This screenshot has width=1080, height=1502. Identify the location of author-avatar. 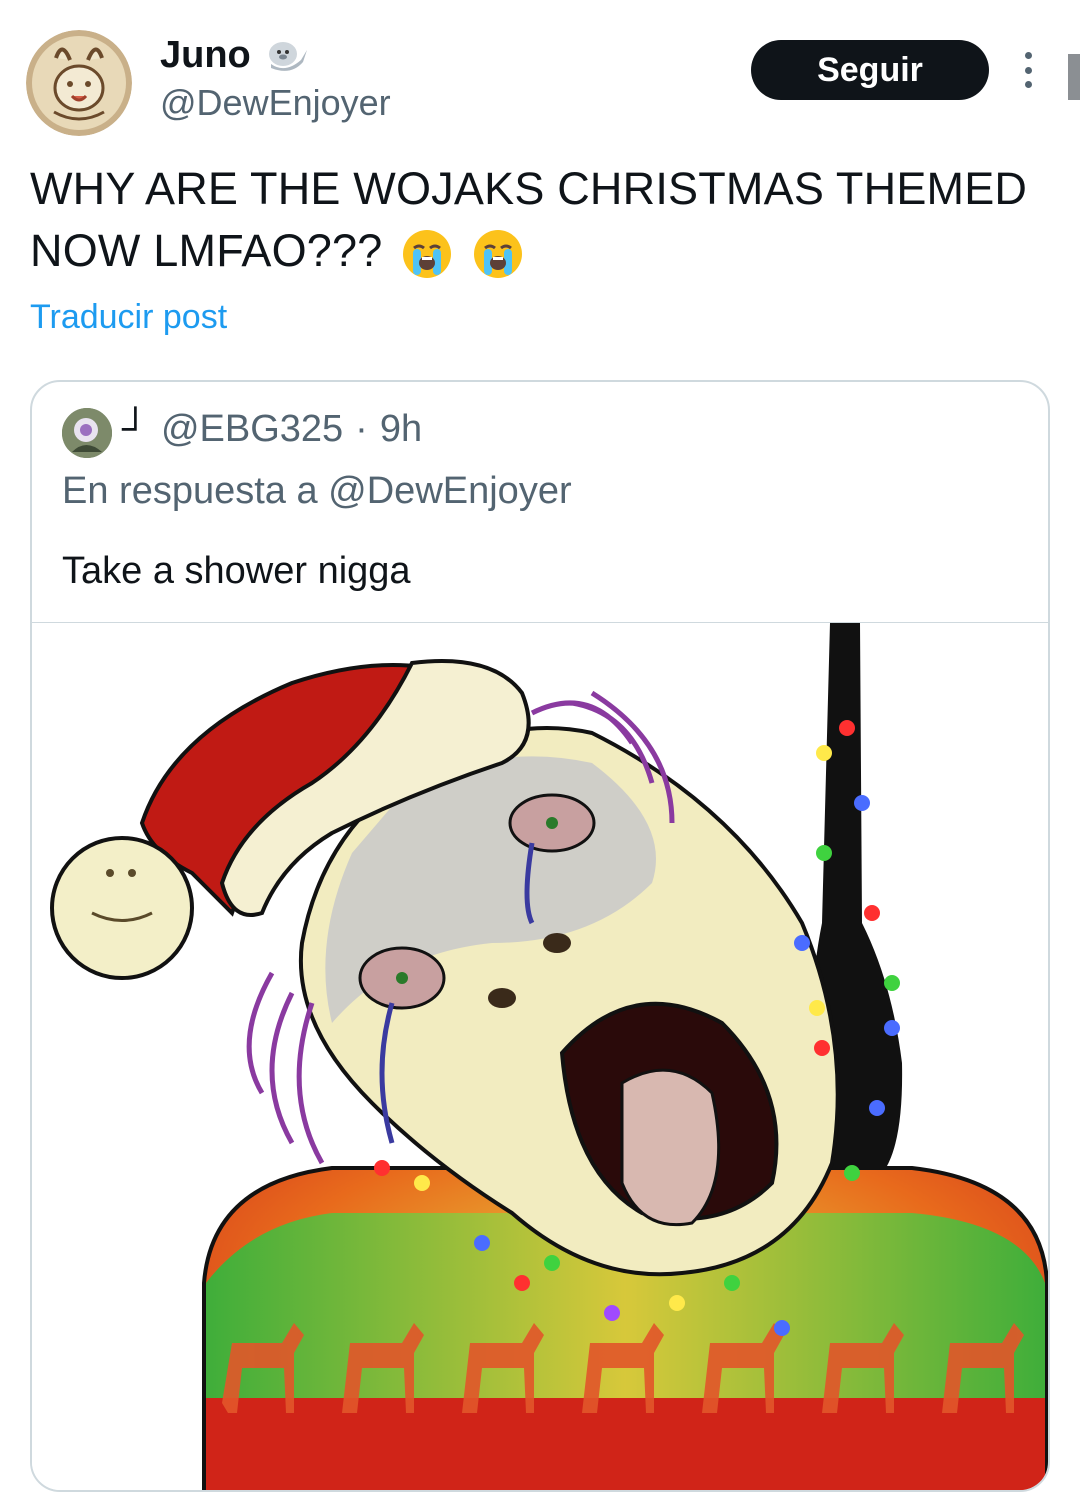
(79, 83).